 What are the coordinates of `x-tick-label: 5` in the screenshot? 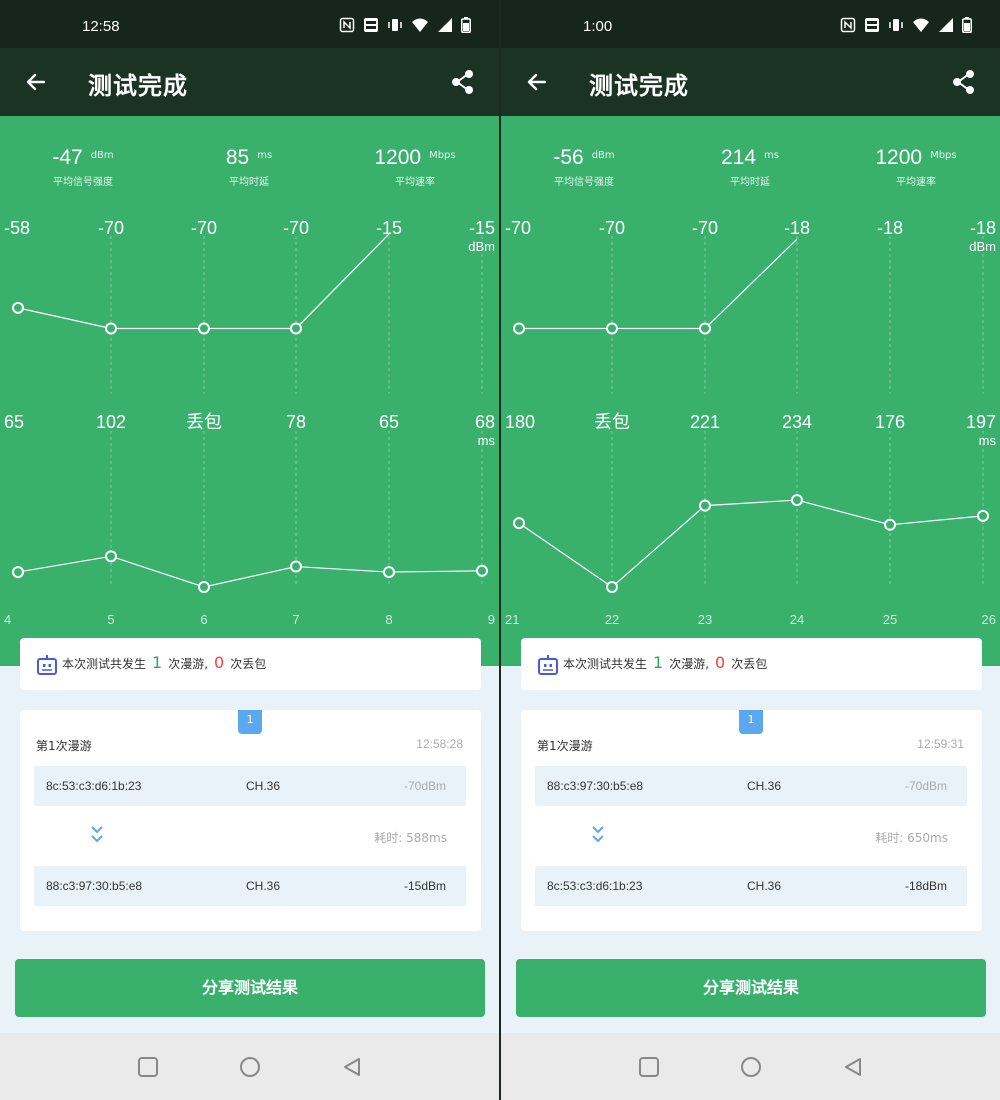 It's located at (110, 619).